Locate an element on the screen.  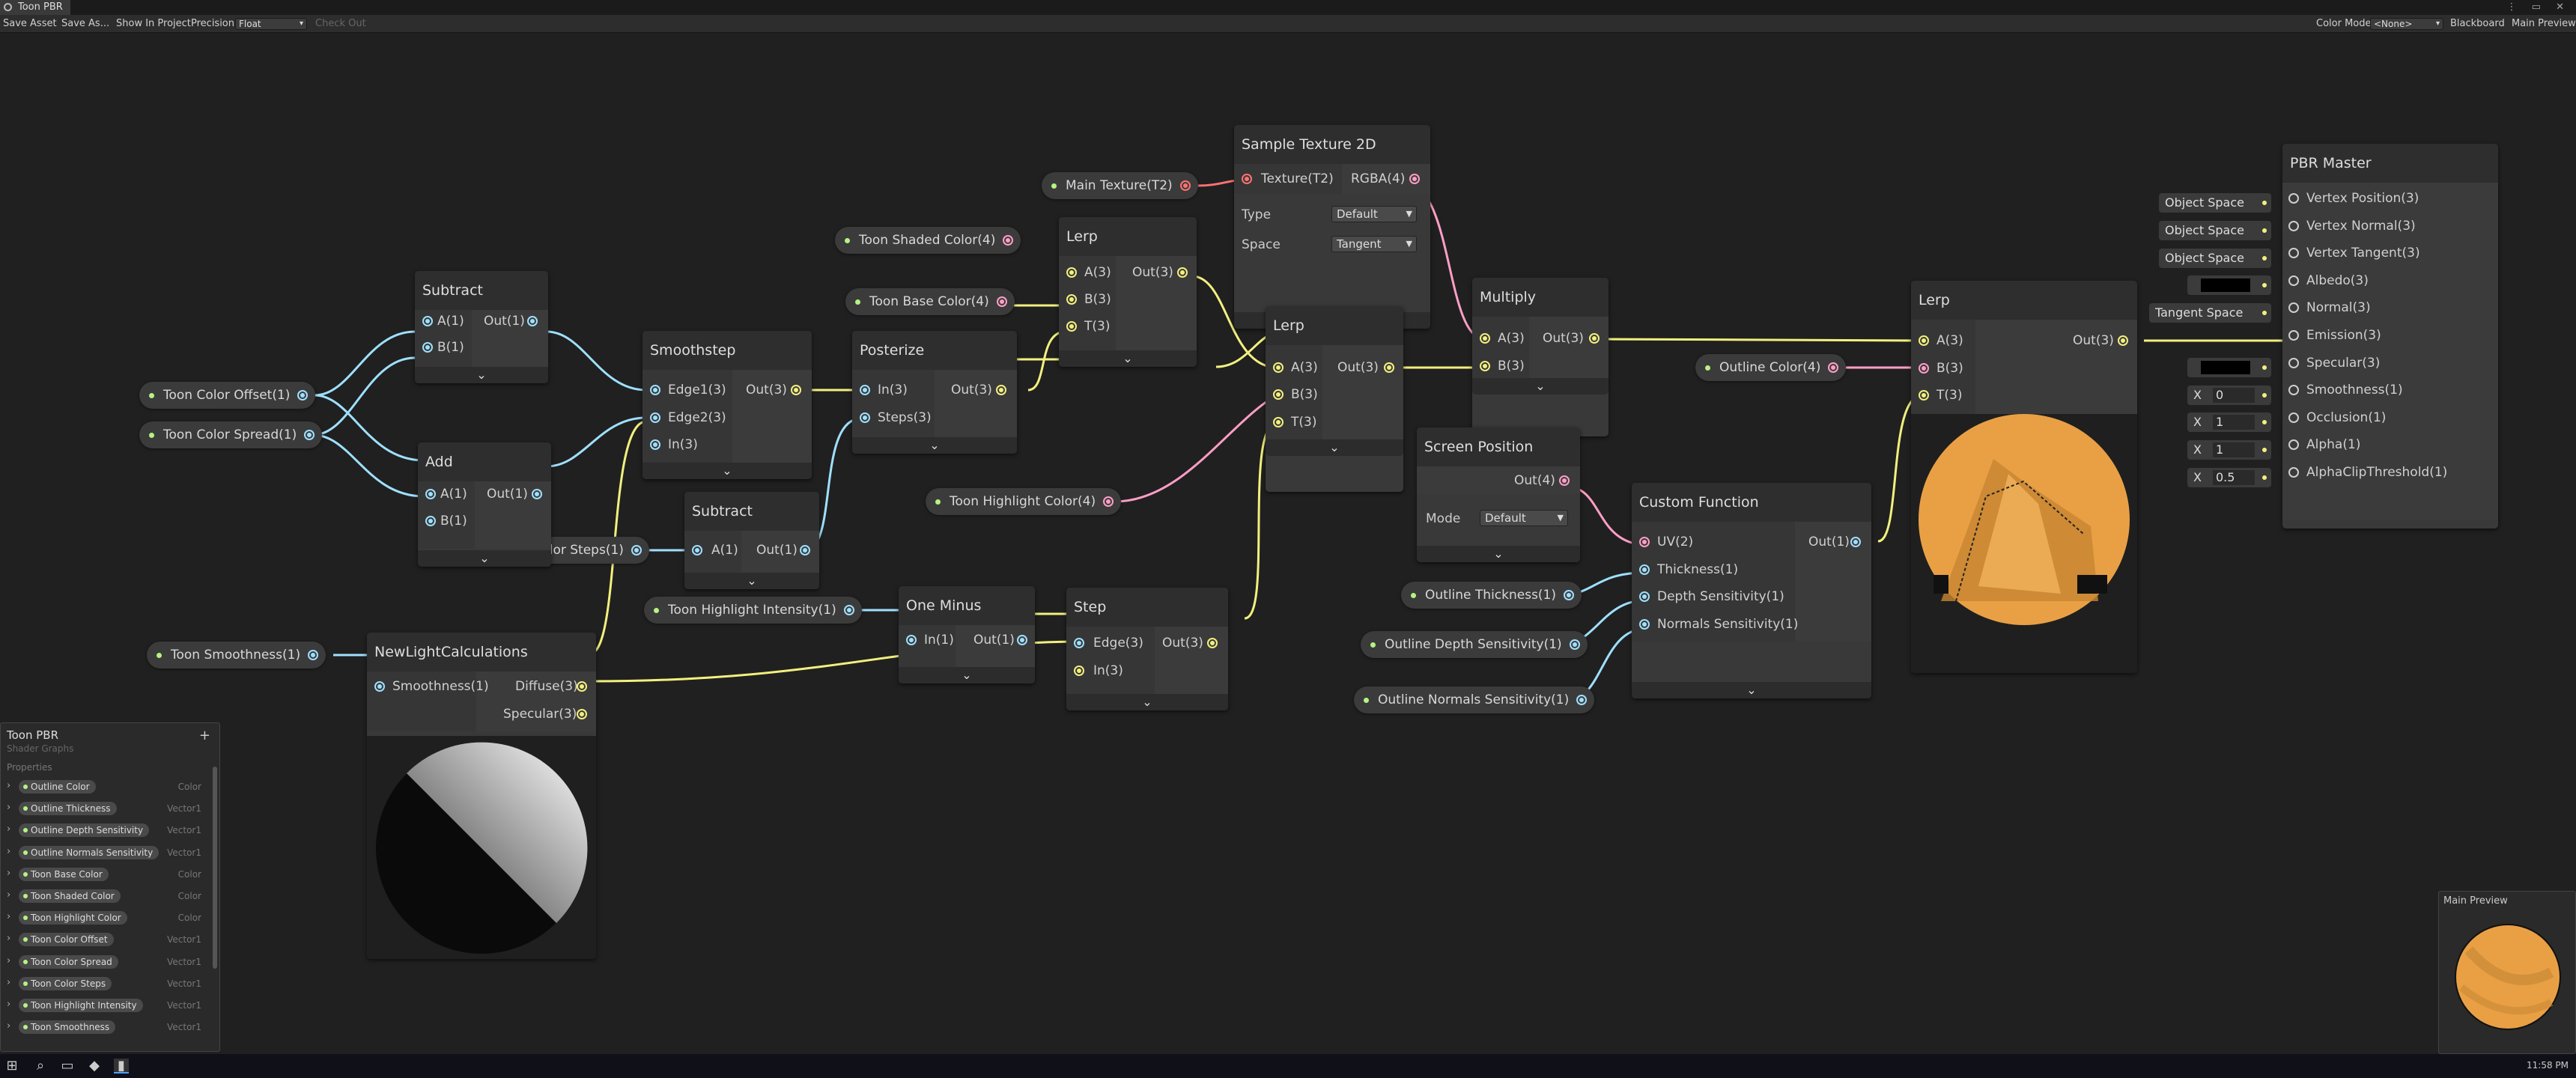
node-title: Step is located at coordinates (1147, 607).